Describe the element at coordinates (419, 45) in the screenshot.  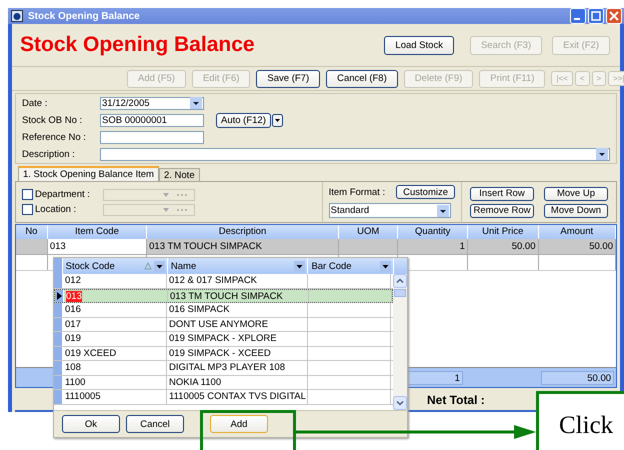
I see `header-button: Load Stock` at that location.